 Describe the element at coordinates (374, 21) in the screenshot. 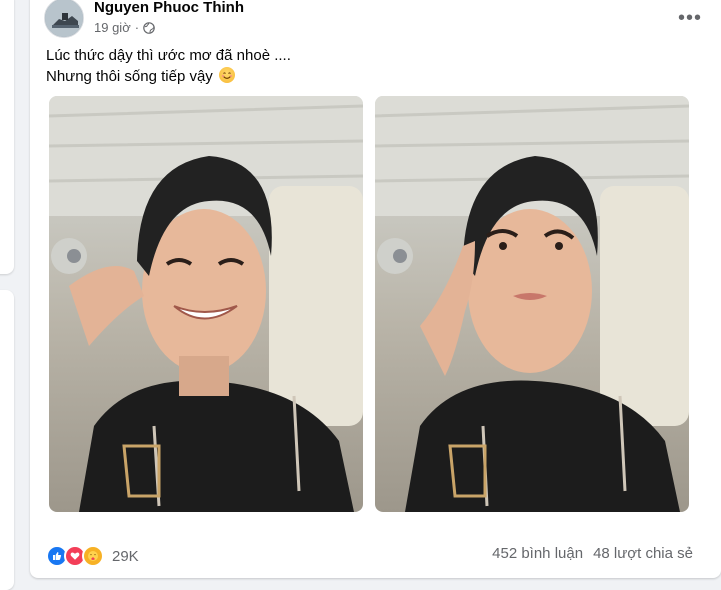

I see `post-header: Nguyen Phuoc Thinh 19 giờ · •••` at that location.